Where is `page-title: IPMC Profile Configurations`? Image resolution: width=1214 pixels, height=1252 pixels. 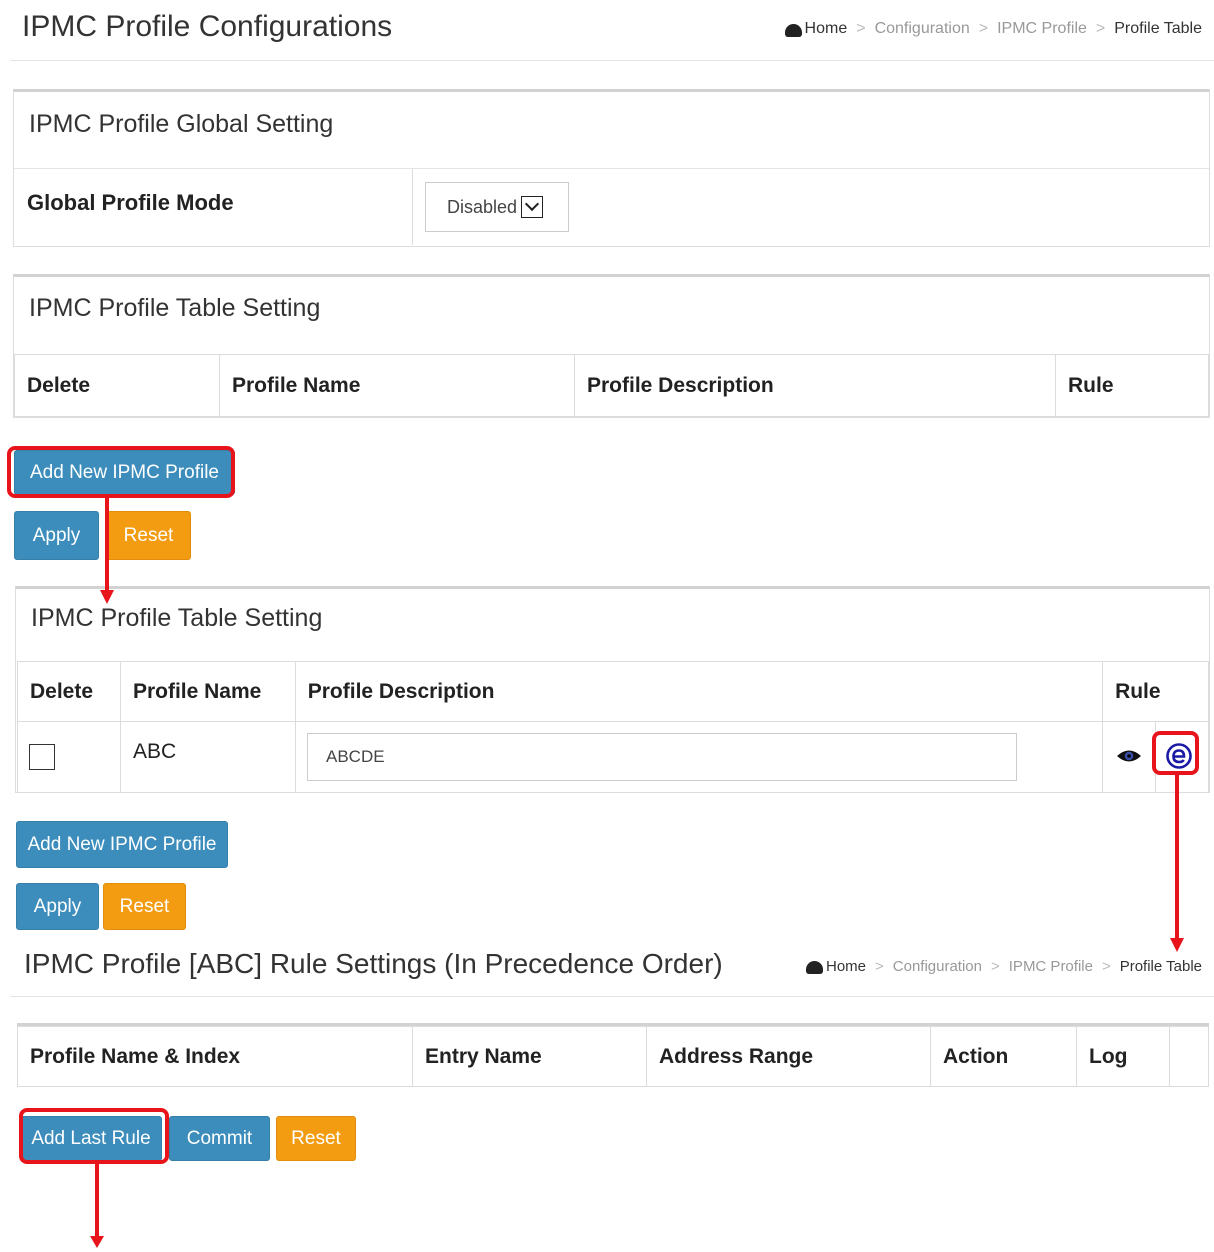
page-title: IPMC Profile Configurations is located at coordinates (207, 26).